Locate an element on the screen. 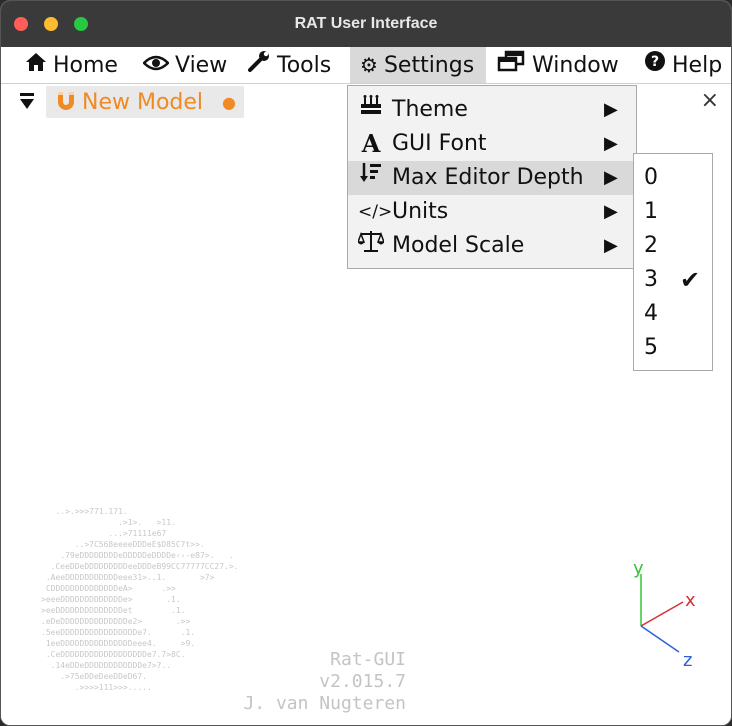  menu-bar: Home View Tools ⚙ Settings Window ? Help is located at coordinates (366, 65).